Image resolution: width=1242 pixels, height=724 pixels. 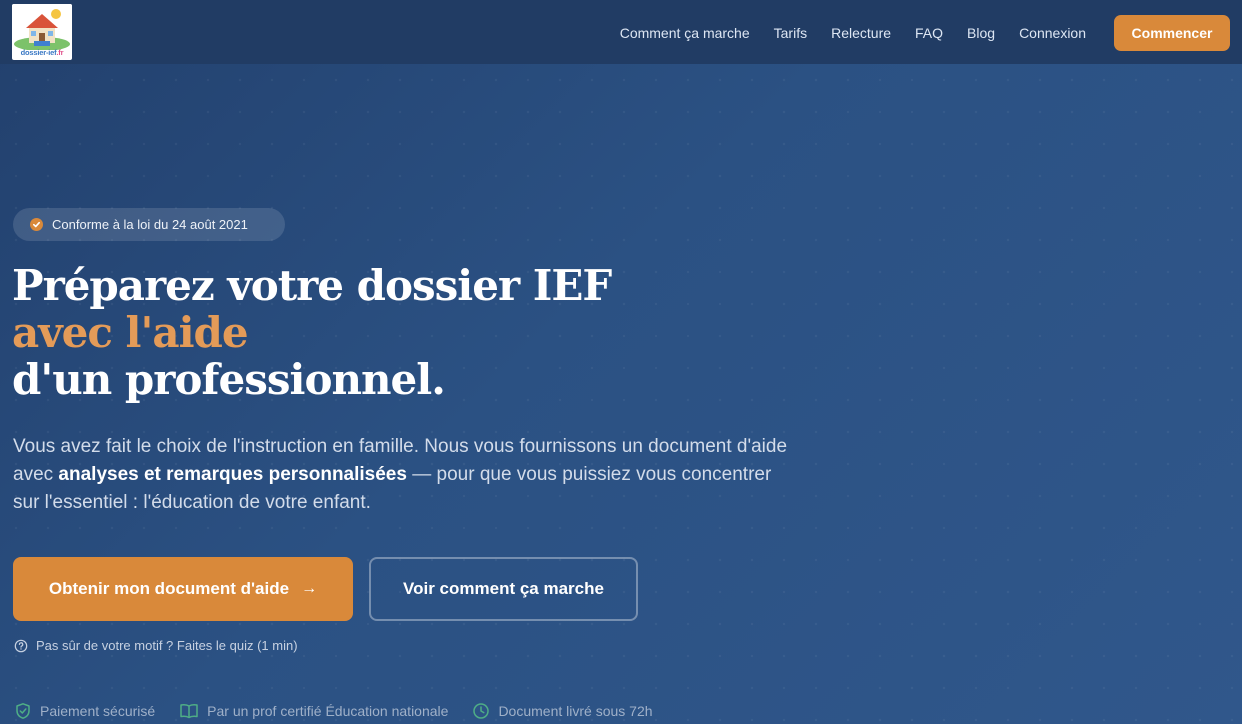 What do you see at coordinates (309, 588) in the screenshot?
I see `arrow-right-icon: →` at bounding box center [309, 588].